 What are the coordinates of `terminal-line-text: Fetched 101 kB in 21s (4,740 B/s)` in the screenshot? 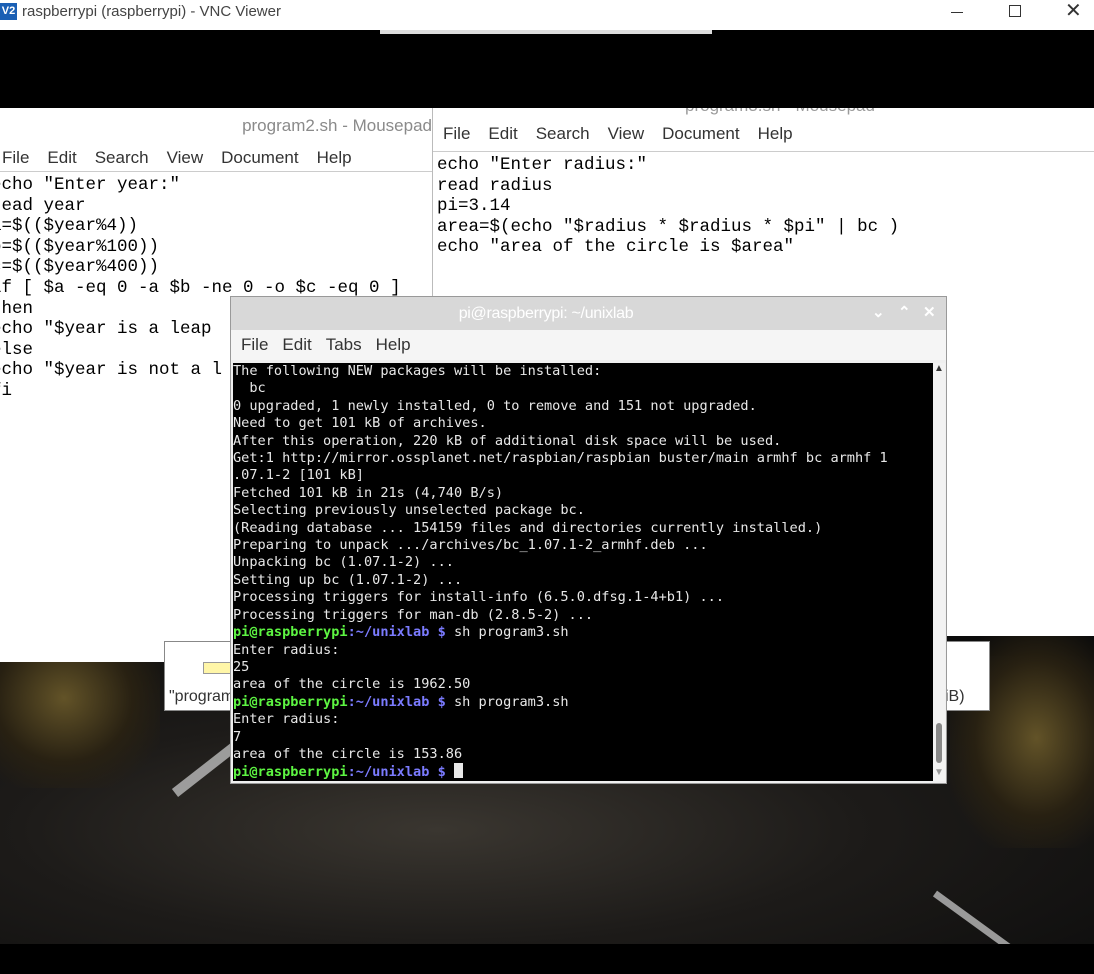 It's located at (368, 492).